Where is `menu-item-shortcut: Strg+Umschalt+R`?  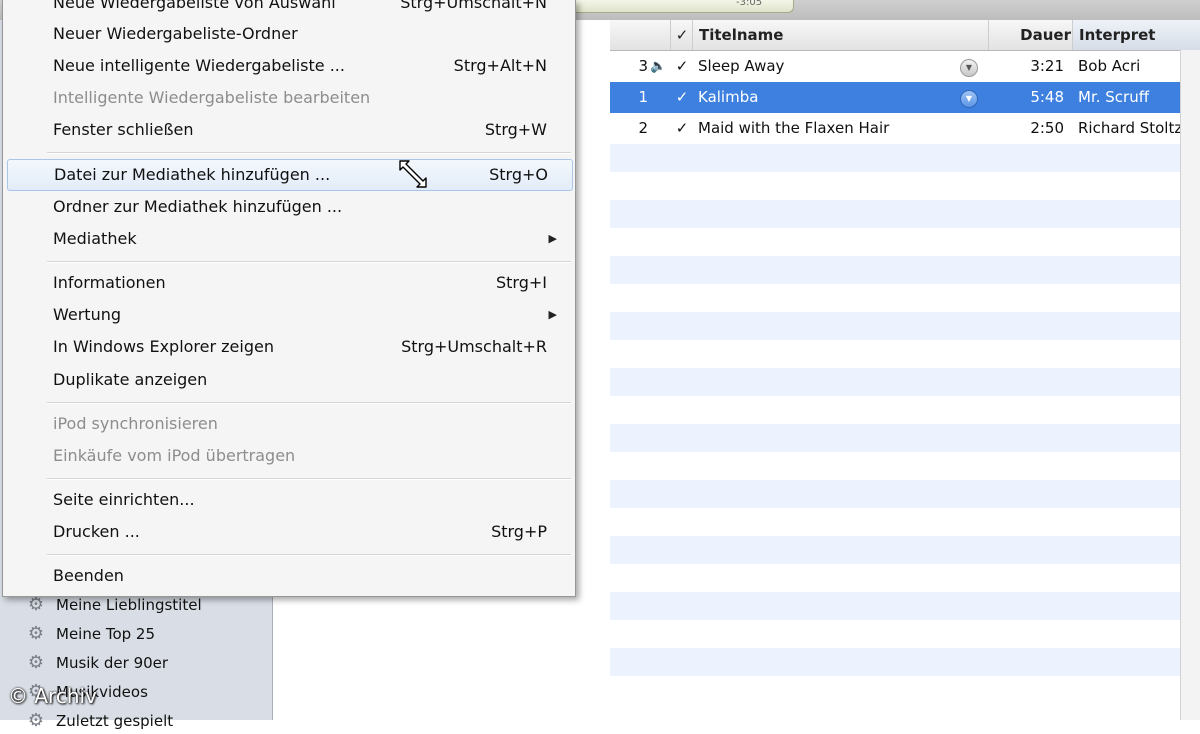 menu-item-shortcut: Strg+Umschalt+R is located at coordinates (474, 346).